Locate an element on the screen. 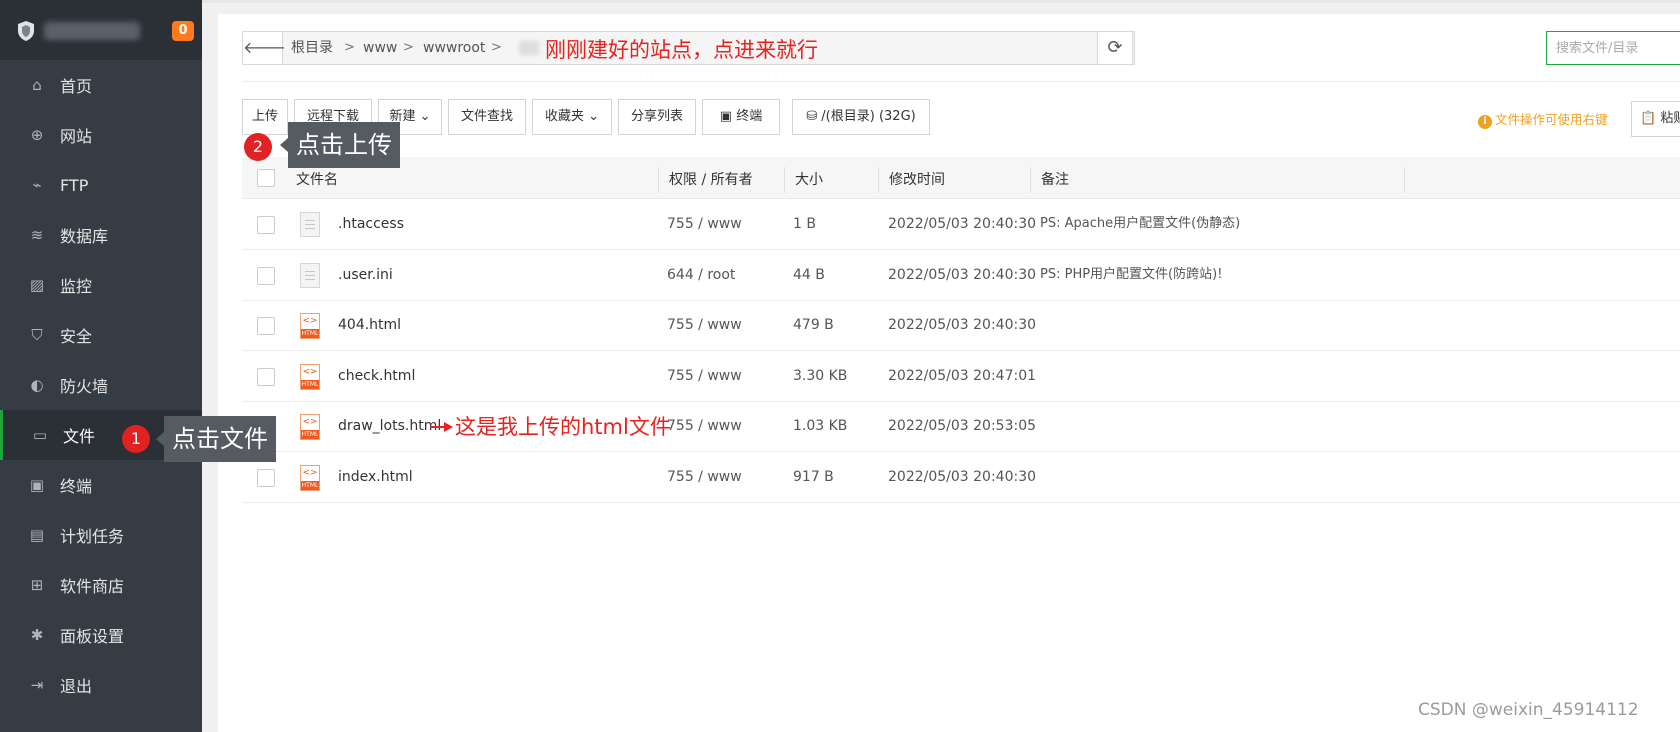 This screenshot has height=732, width=1680. sidebar-item-3: ≋ 数据库 is located at coordinates (101, 235).